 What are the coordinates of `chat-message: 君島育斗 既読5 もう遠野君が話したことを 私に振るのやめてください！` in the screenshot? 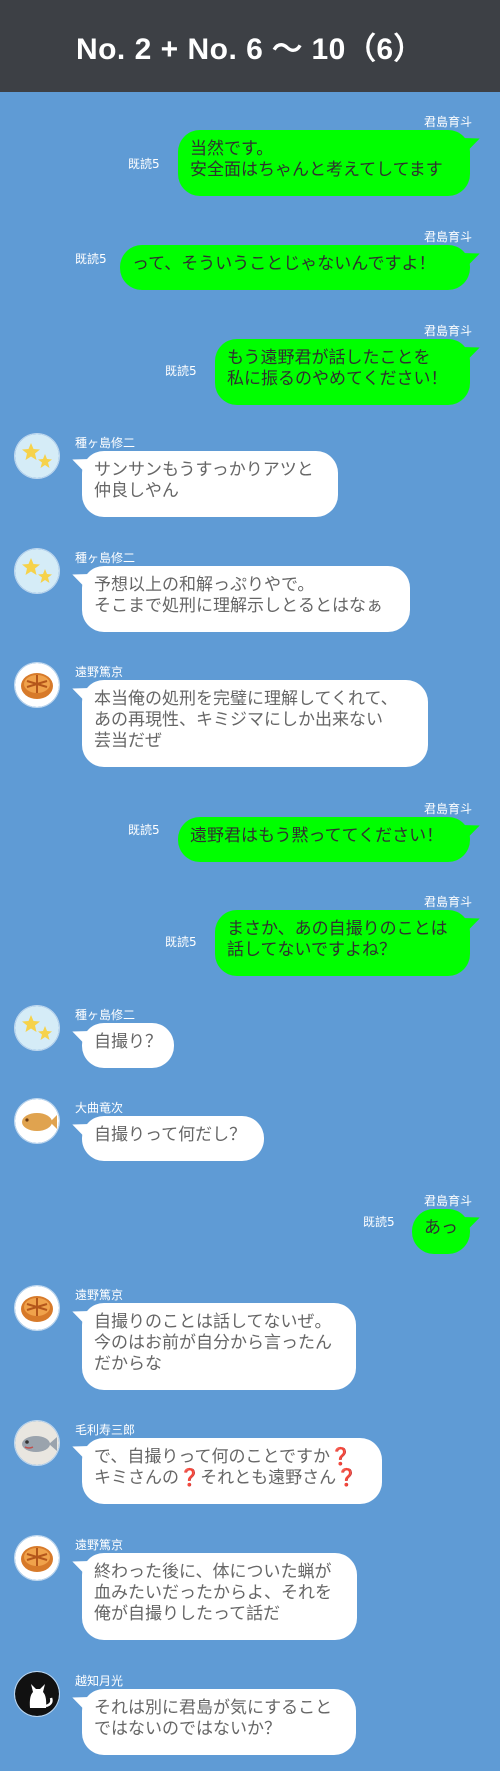 It's located at (250, 363).